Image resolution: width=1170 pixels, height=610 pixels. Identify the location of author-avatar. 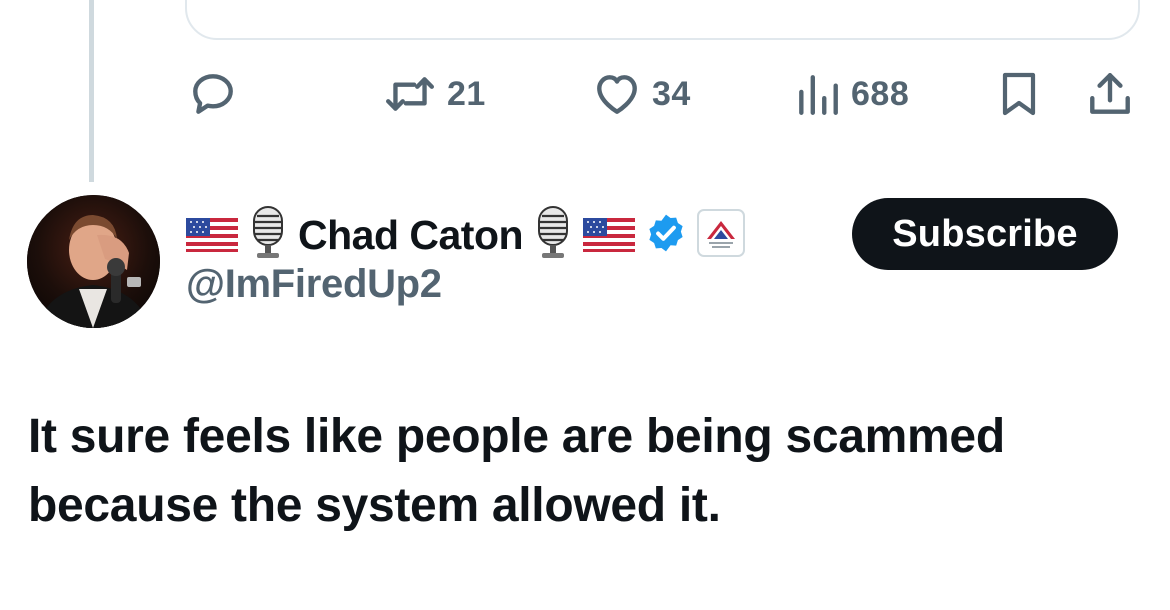
(93, 261).